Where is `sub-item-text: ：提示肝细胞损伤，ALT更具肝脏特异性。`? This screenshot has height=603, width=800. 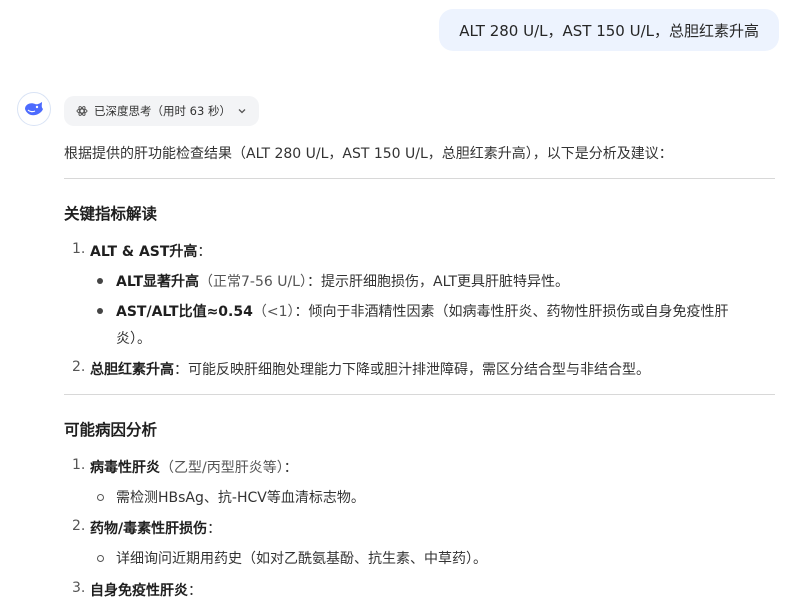 sub-item-text: ：提示肝细胞损伤，ALT更具肝脏特异性。 is located at coordinates (438, 282).